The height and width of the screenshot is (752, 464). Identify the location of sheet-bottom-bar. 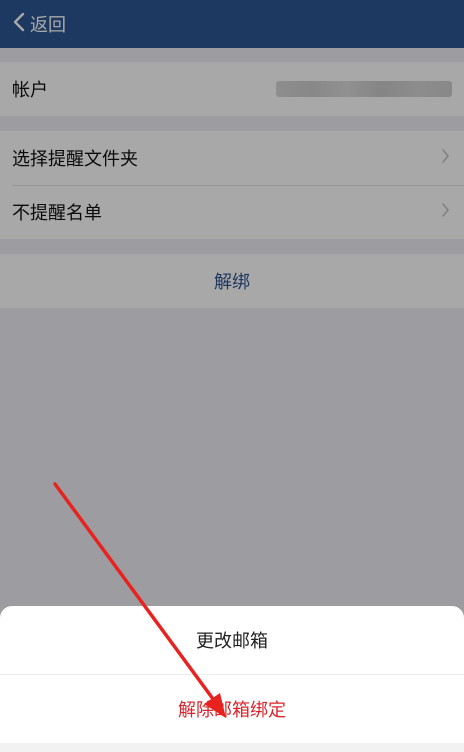
(232, 747).